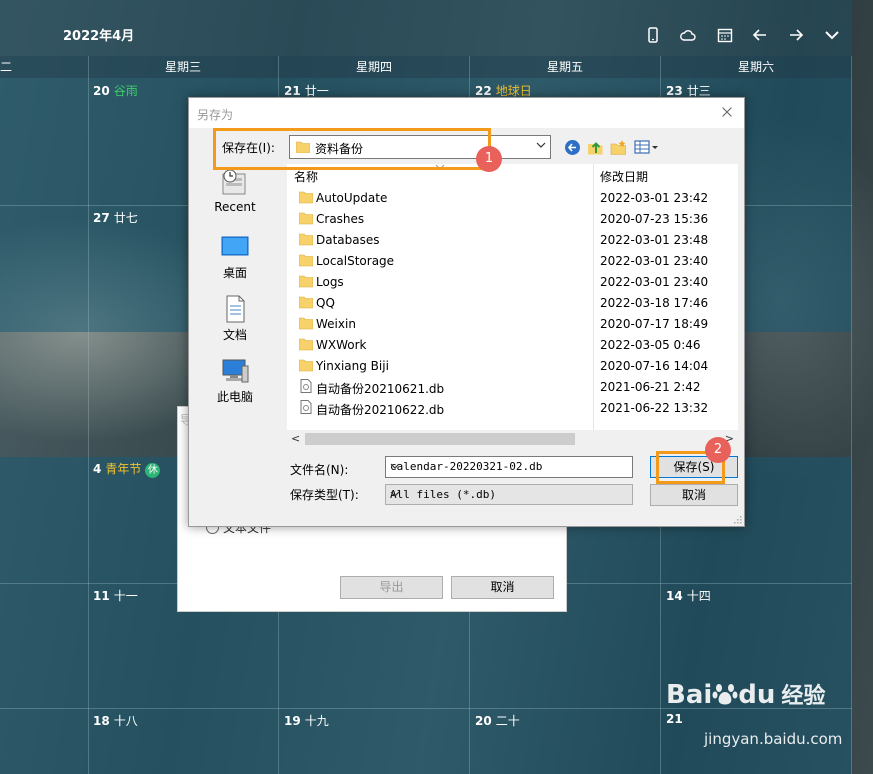  I want to click on calendar-day: 18 十八, so click(115, 720).